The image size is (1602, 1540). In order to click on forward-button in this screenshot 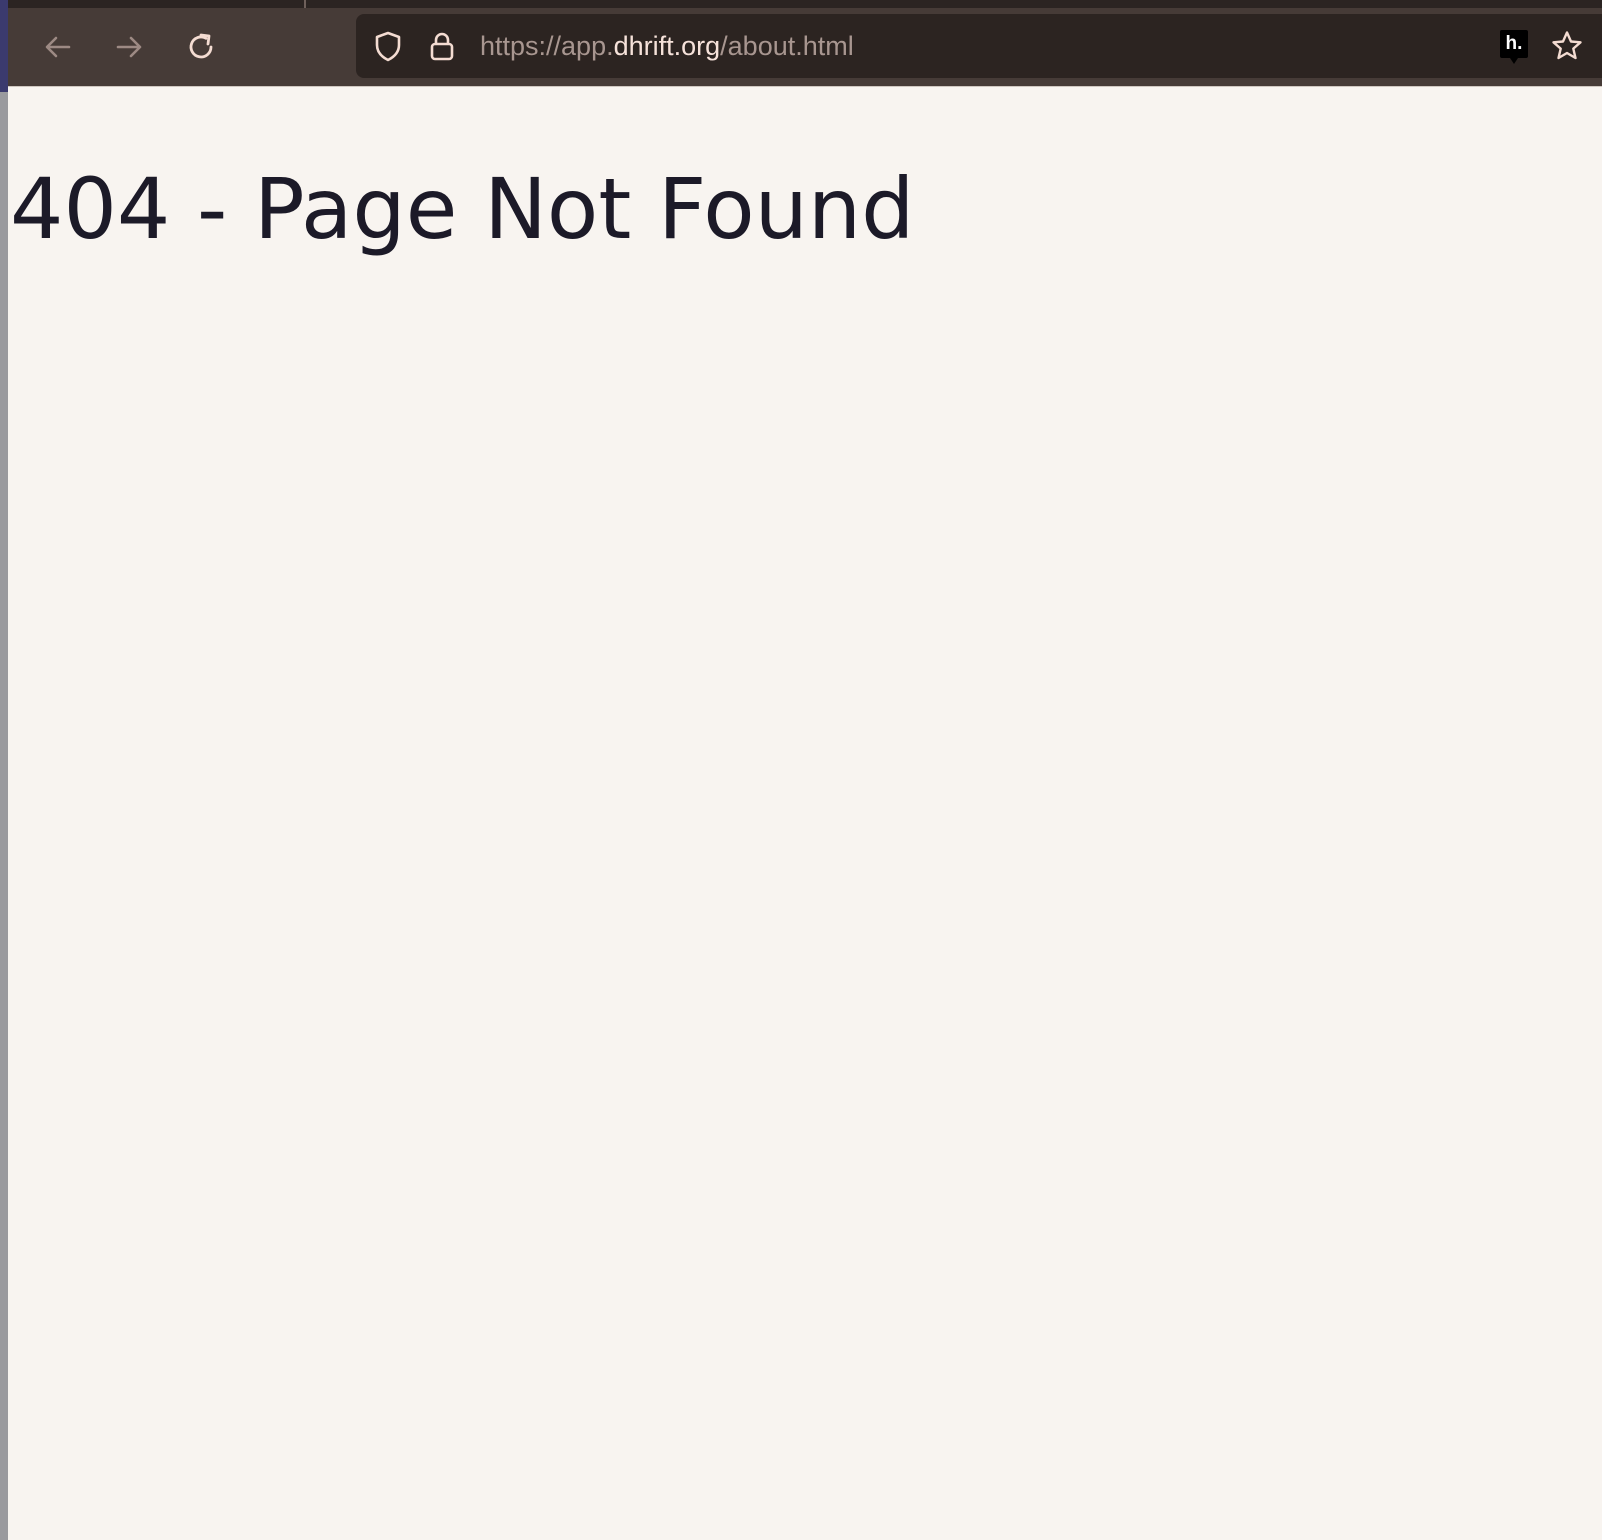, I will do `click(129, 47)`.